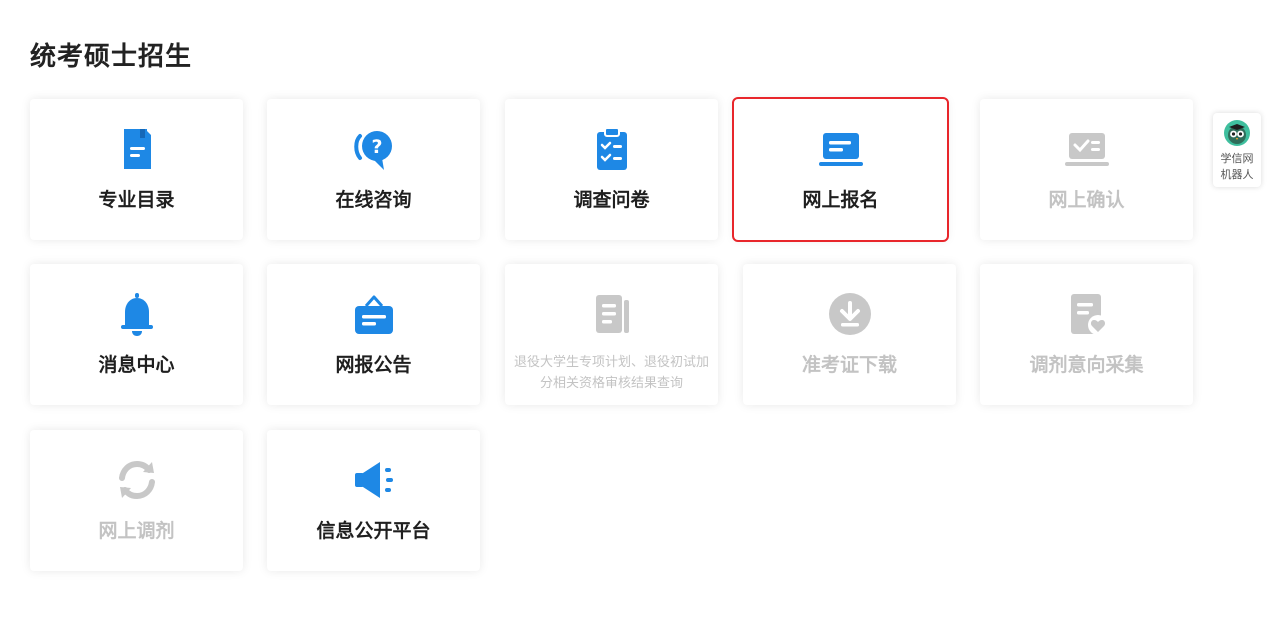 The height and width of the screenshot is (639, 1280). What do you see at coordinates (1086, 200) in the screenshot?
I see `card-label: 网上确认` at bounding box center [1086, 200].